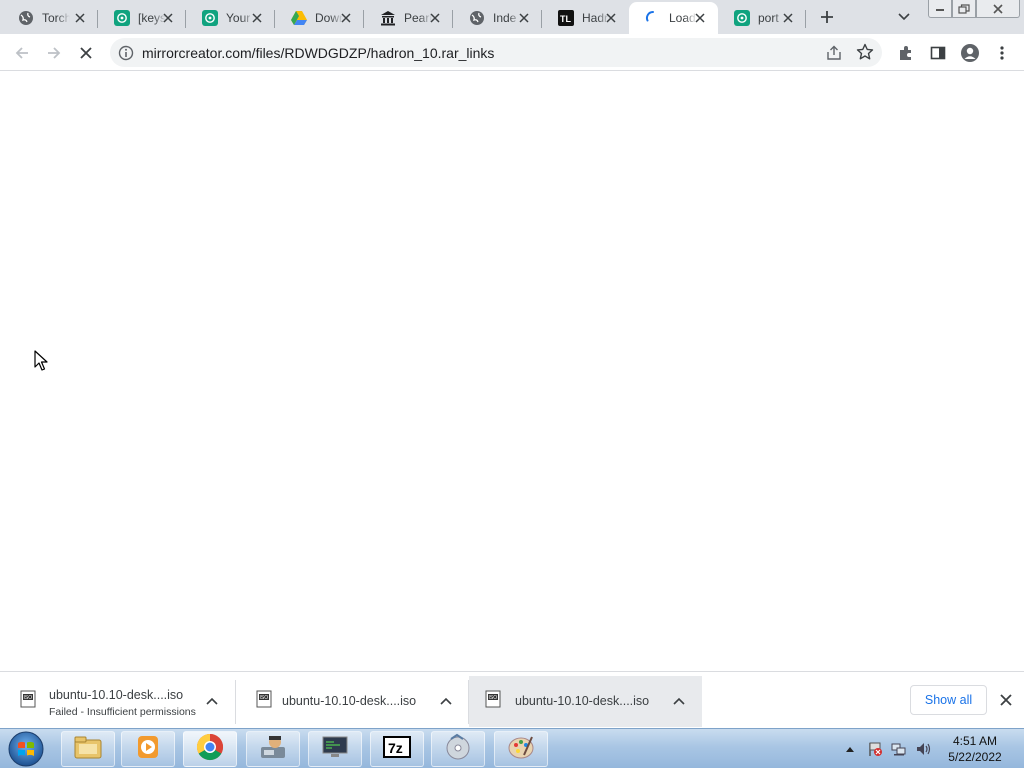  I want to click on taskbar-paint, so click(521, 749).